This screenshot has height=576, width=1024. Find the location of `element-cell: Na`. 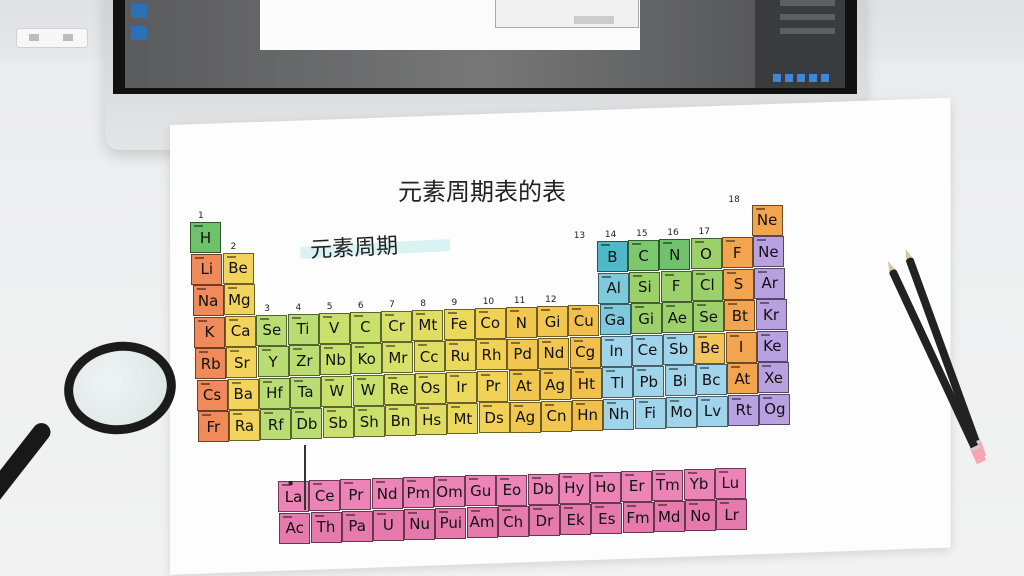

element-cell: Na is located at coordinates (208, 300).